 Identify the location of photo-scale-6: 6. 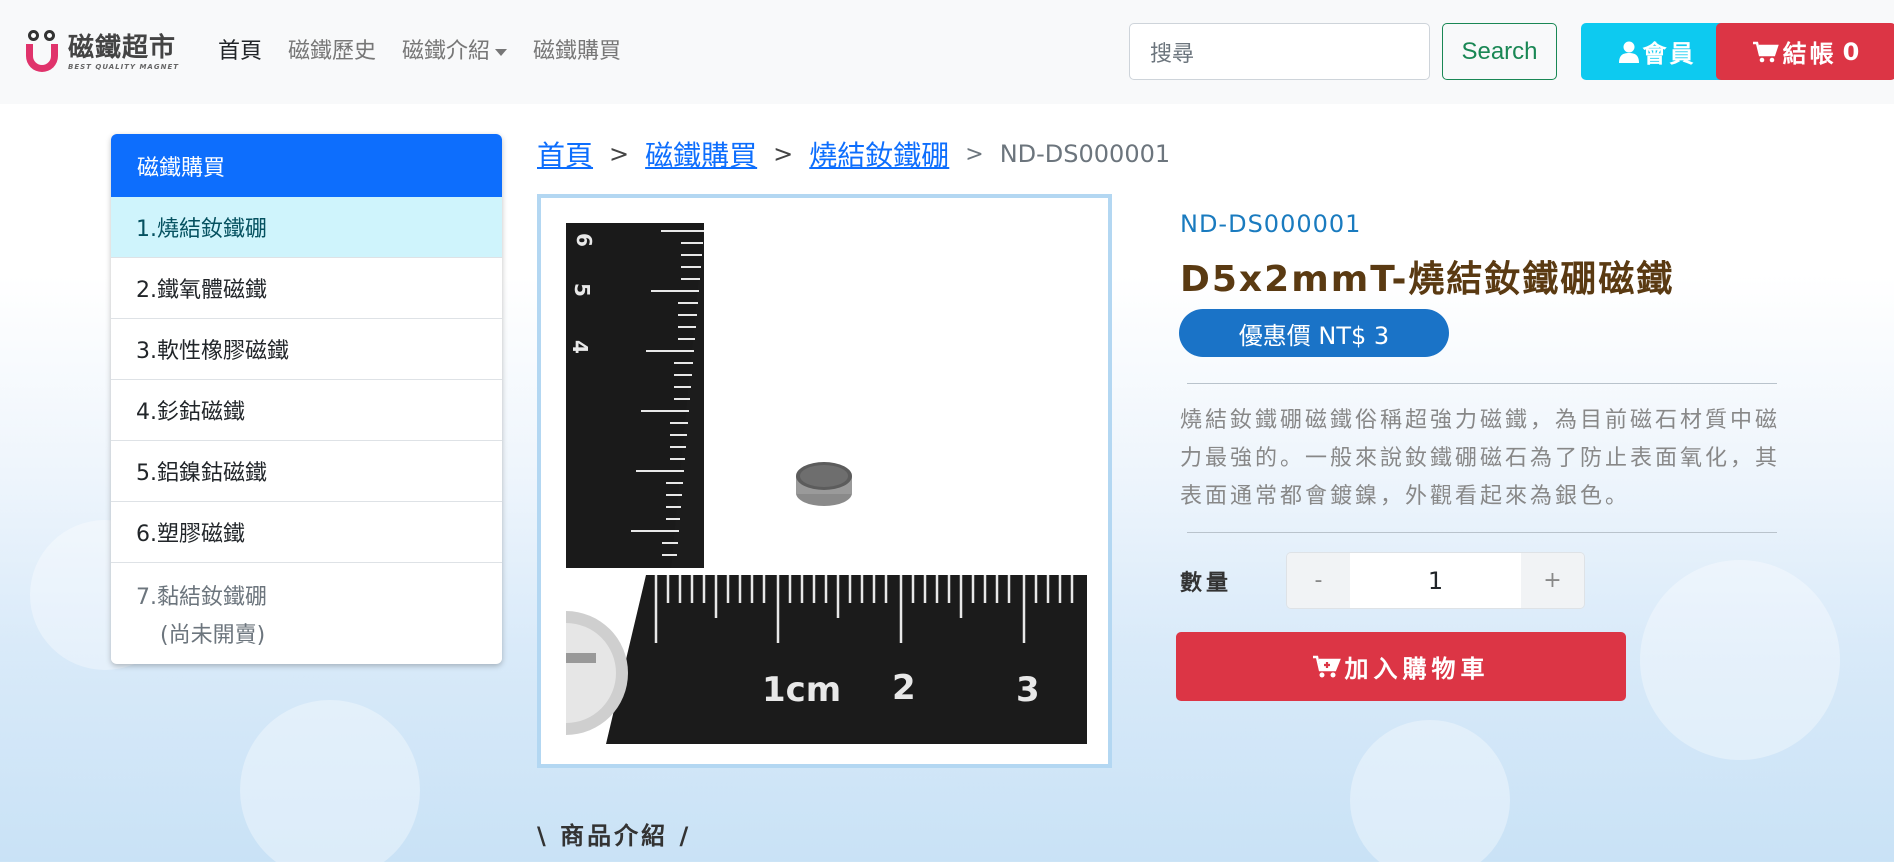
(584, 240).